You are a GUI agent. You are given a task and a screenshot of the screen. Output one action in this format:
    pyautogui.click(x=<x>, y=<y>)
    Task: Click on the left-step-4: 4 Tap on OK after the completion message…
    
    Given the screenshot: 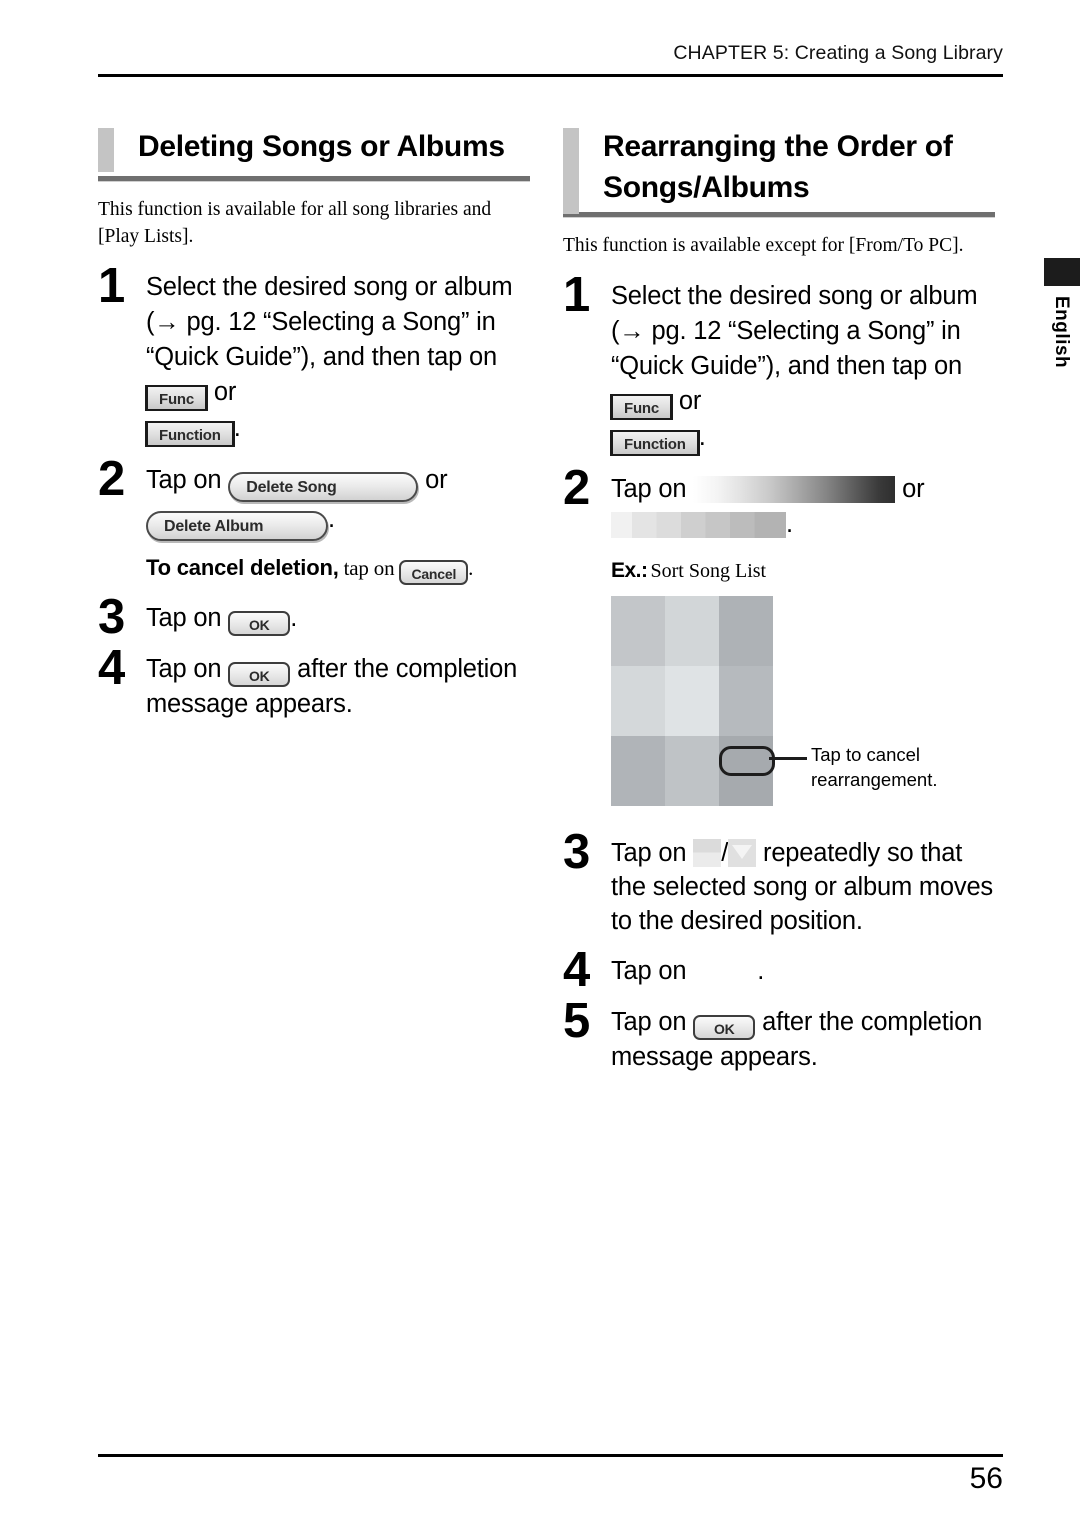 What is the action you would take?
    pyautogui.click(x=314, y=682)
    